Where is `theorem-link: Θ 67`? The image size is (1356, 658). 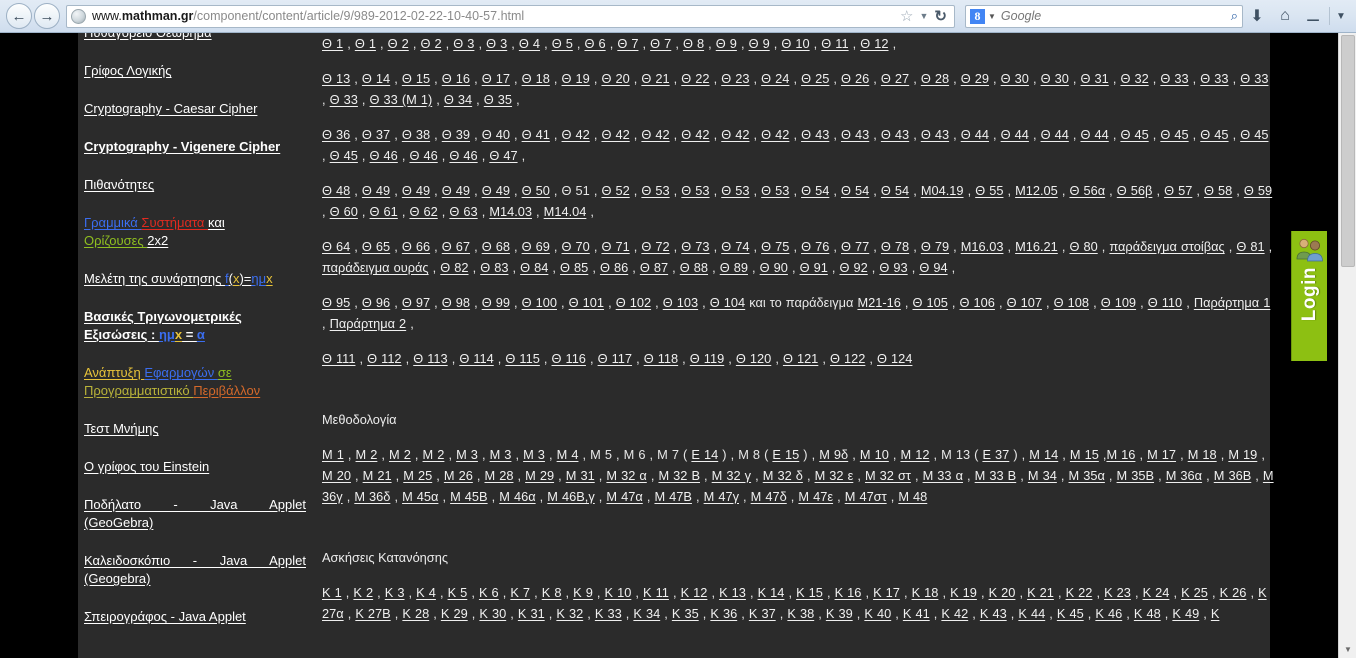
theorem-link: Θ 67 is located at coordinates (456, 246).